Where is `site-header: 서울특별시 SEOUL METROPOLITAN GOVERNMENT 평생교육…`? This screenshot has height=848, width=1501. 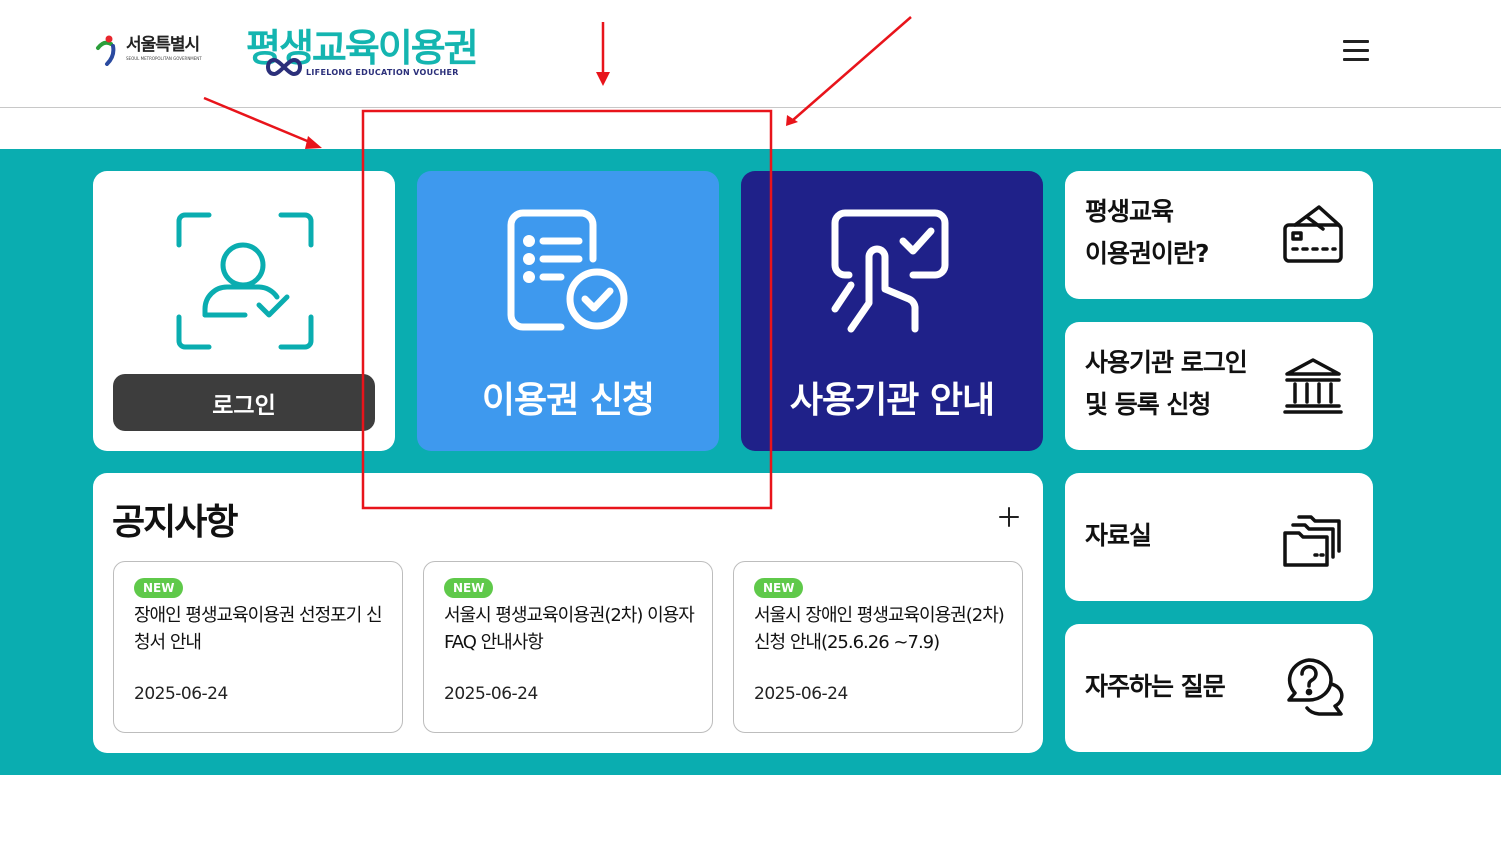 site-header: 서울특별시 SEOUL METROPOLITAN GOVERNMENT 평생교육… is located at coordinates (750, 54).